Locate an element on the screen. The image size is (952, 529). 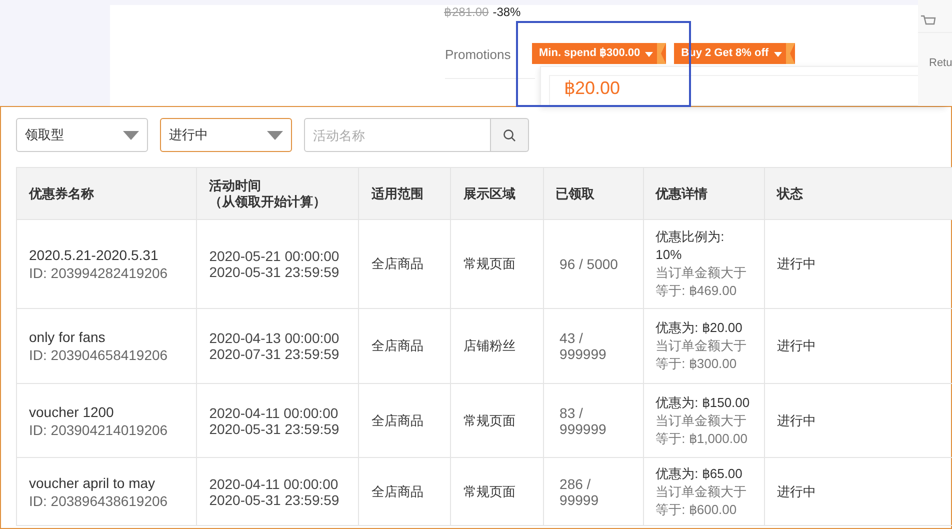
start-time: 2020-04-13 00:00:00 is located at coordinates (274, 338).